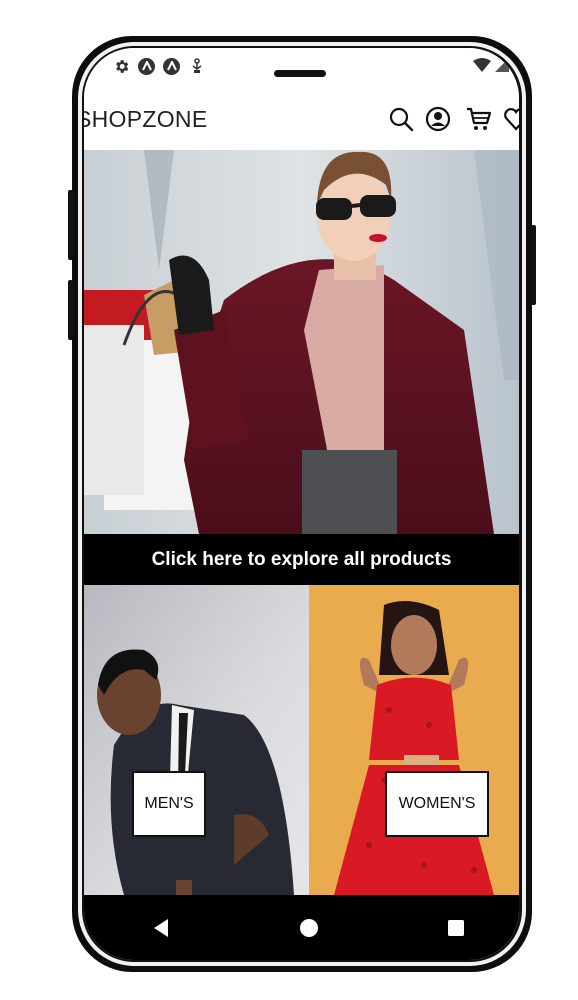  What do you see at coordinates (401, 119) in the screenshot?
I see `search-icon` at bounding box center [401, 119].